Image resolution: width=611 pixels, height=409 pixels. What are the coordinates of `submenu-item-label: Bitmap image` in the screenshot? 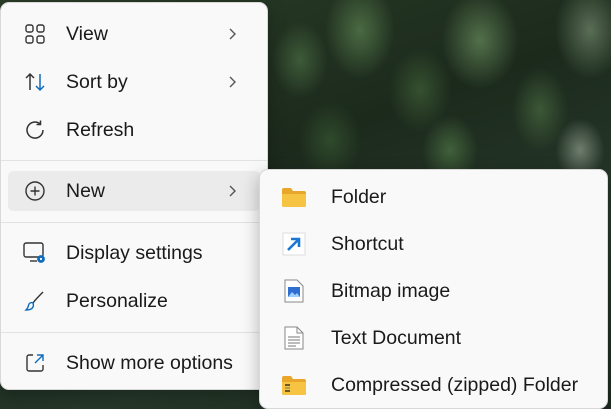 It's located at (391, 290).